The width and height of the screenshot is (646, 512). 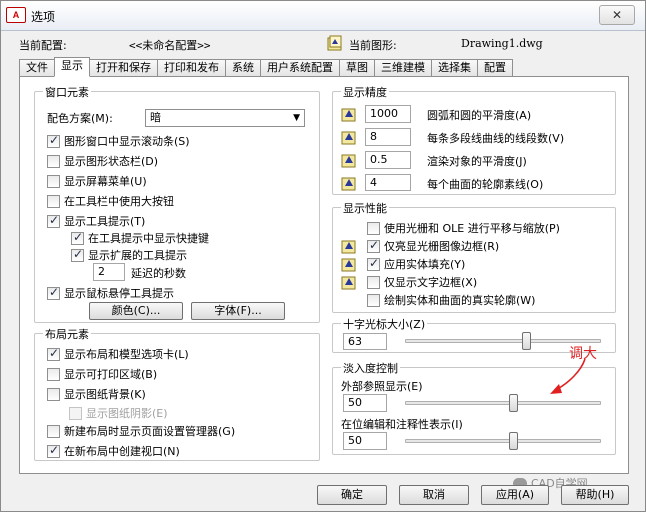 I want to click on checkbox-label: 在工具栏中使用大按钮, so click(x=119, y=201).